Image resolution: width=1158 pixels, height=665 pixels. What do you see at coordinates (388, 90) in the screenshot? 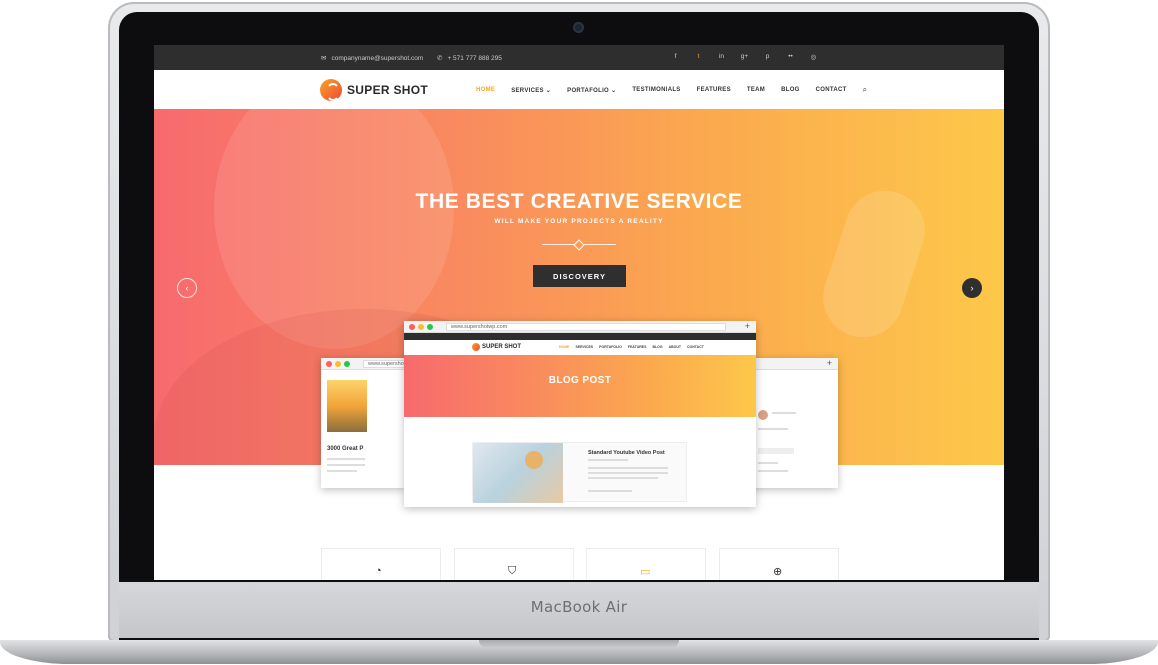
I see `logo-text: SUPER SHOT` at bounding box center [388, 90].